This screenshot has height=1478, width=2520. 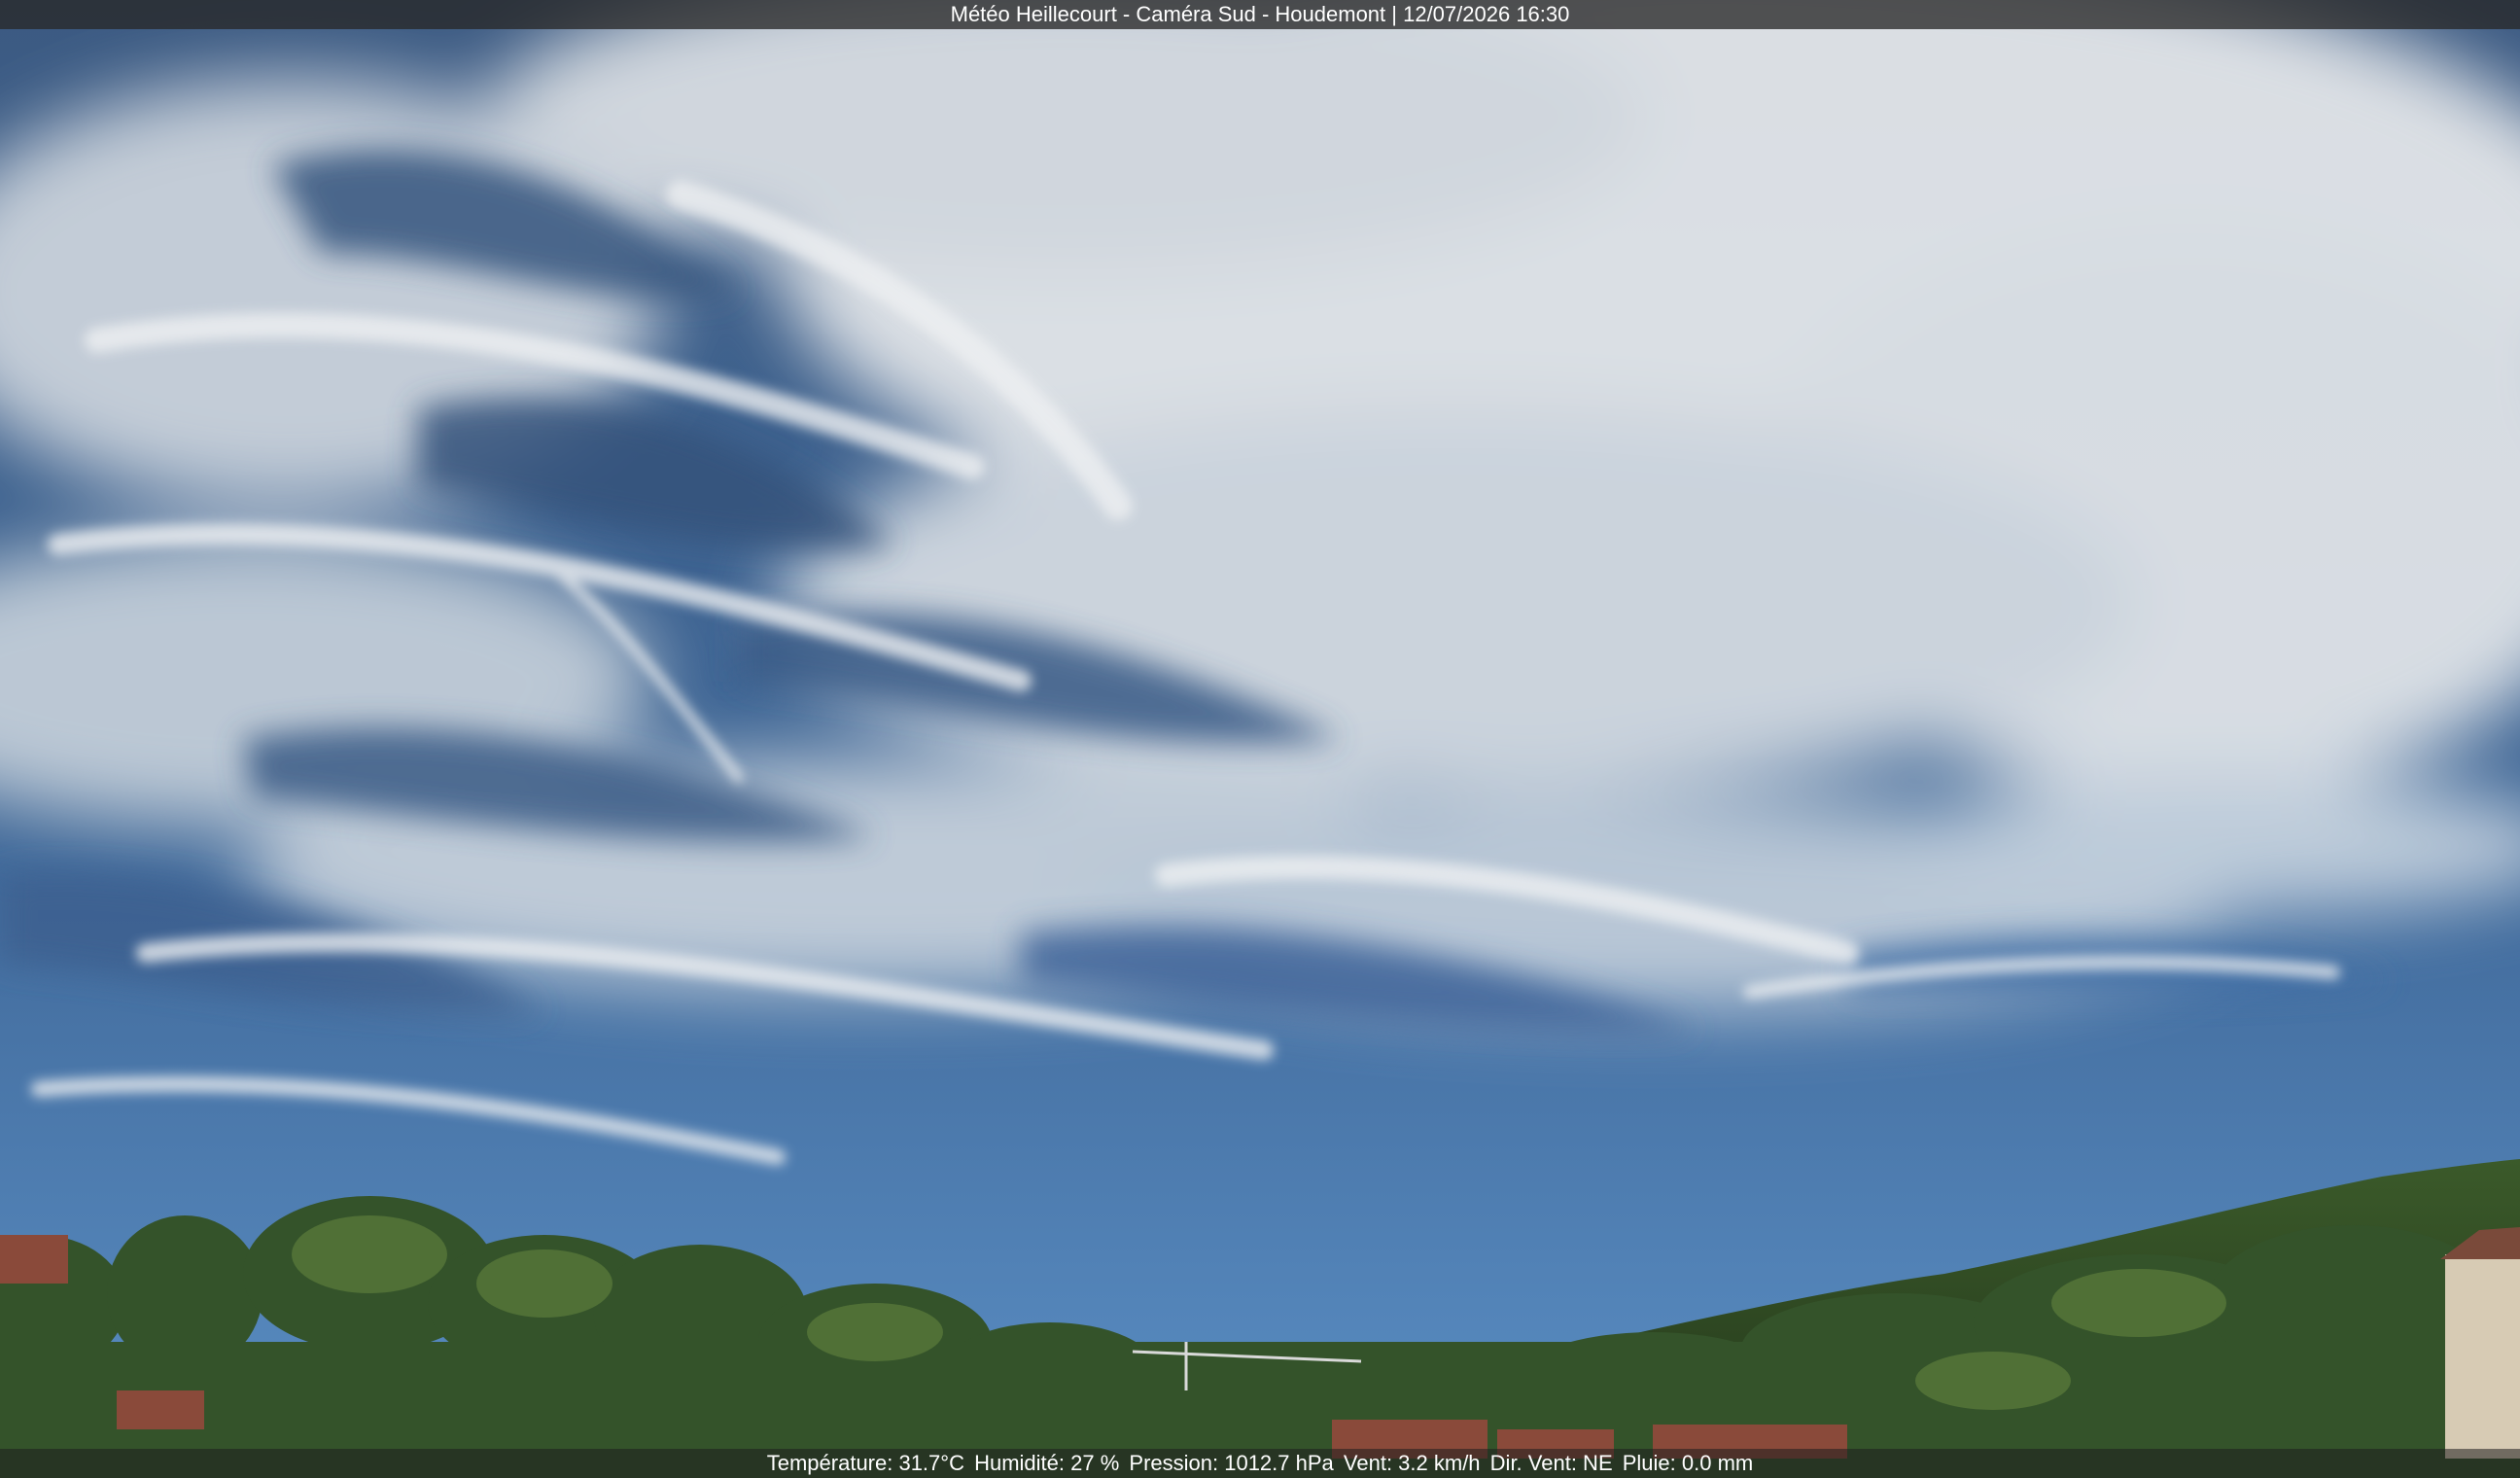 What do you see at coordinates (865, 1463) in the screenshot?
I see `temperature-readout: Température: 31.7°C` at bounding box center [865, 1463].